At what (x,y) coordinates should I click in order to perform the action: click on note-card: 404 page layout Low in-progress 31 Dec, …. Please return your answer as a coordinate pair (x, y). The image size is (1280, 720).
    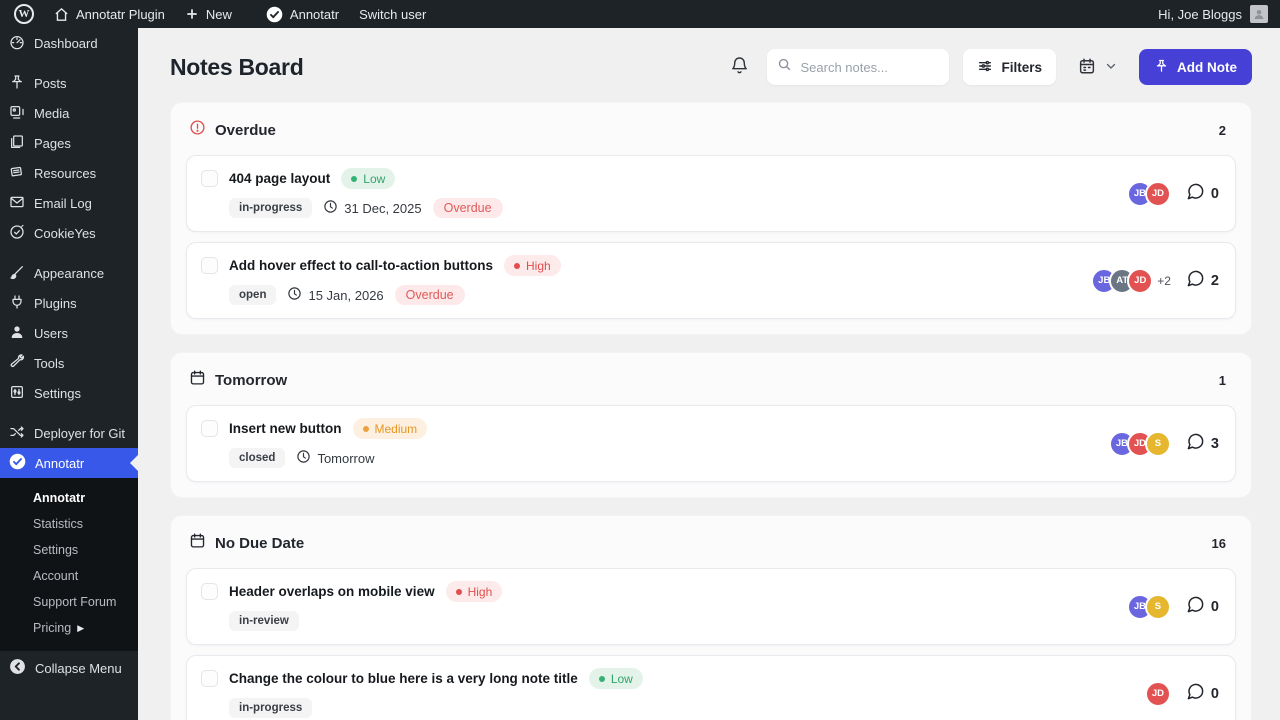
    Looking at the image, I should click on (711, 193).